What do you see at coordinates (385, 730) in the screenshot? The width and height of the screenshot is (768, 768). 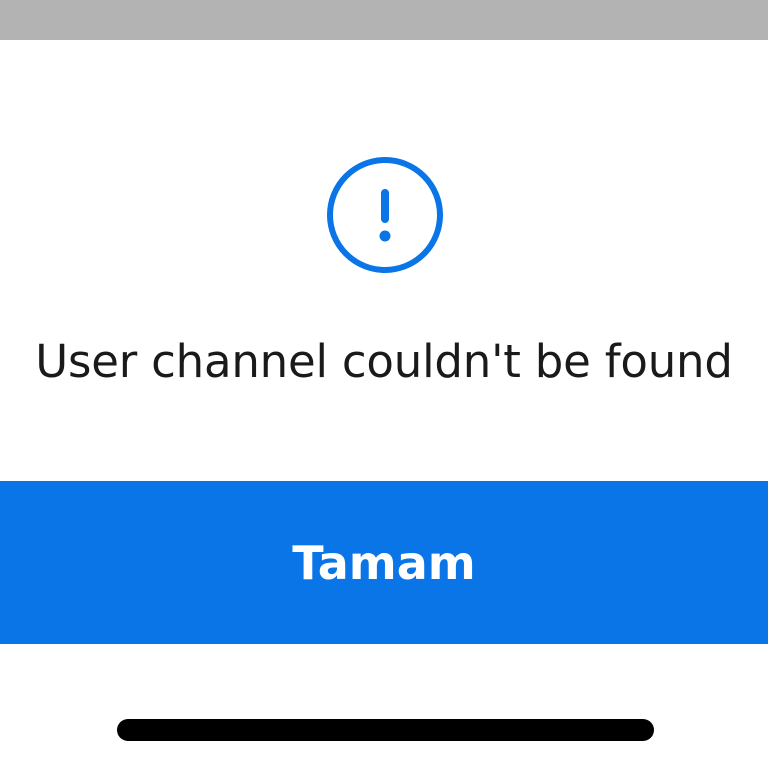 I see `home-indicator` at bounding box center [385, 730].